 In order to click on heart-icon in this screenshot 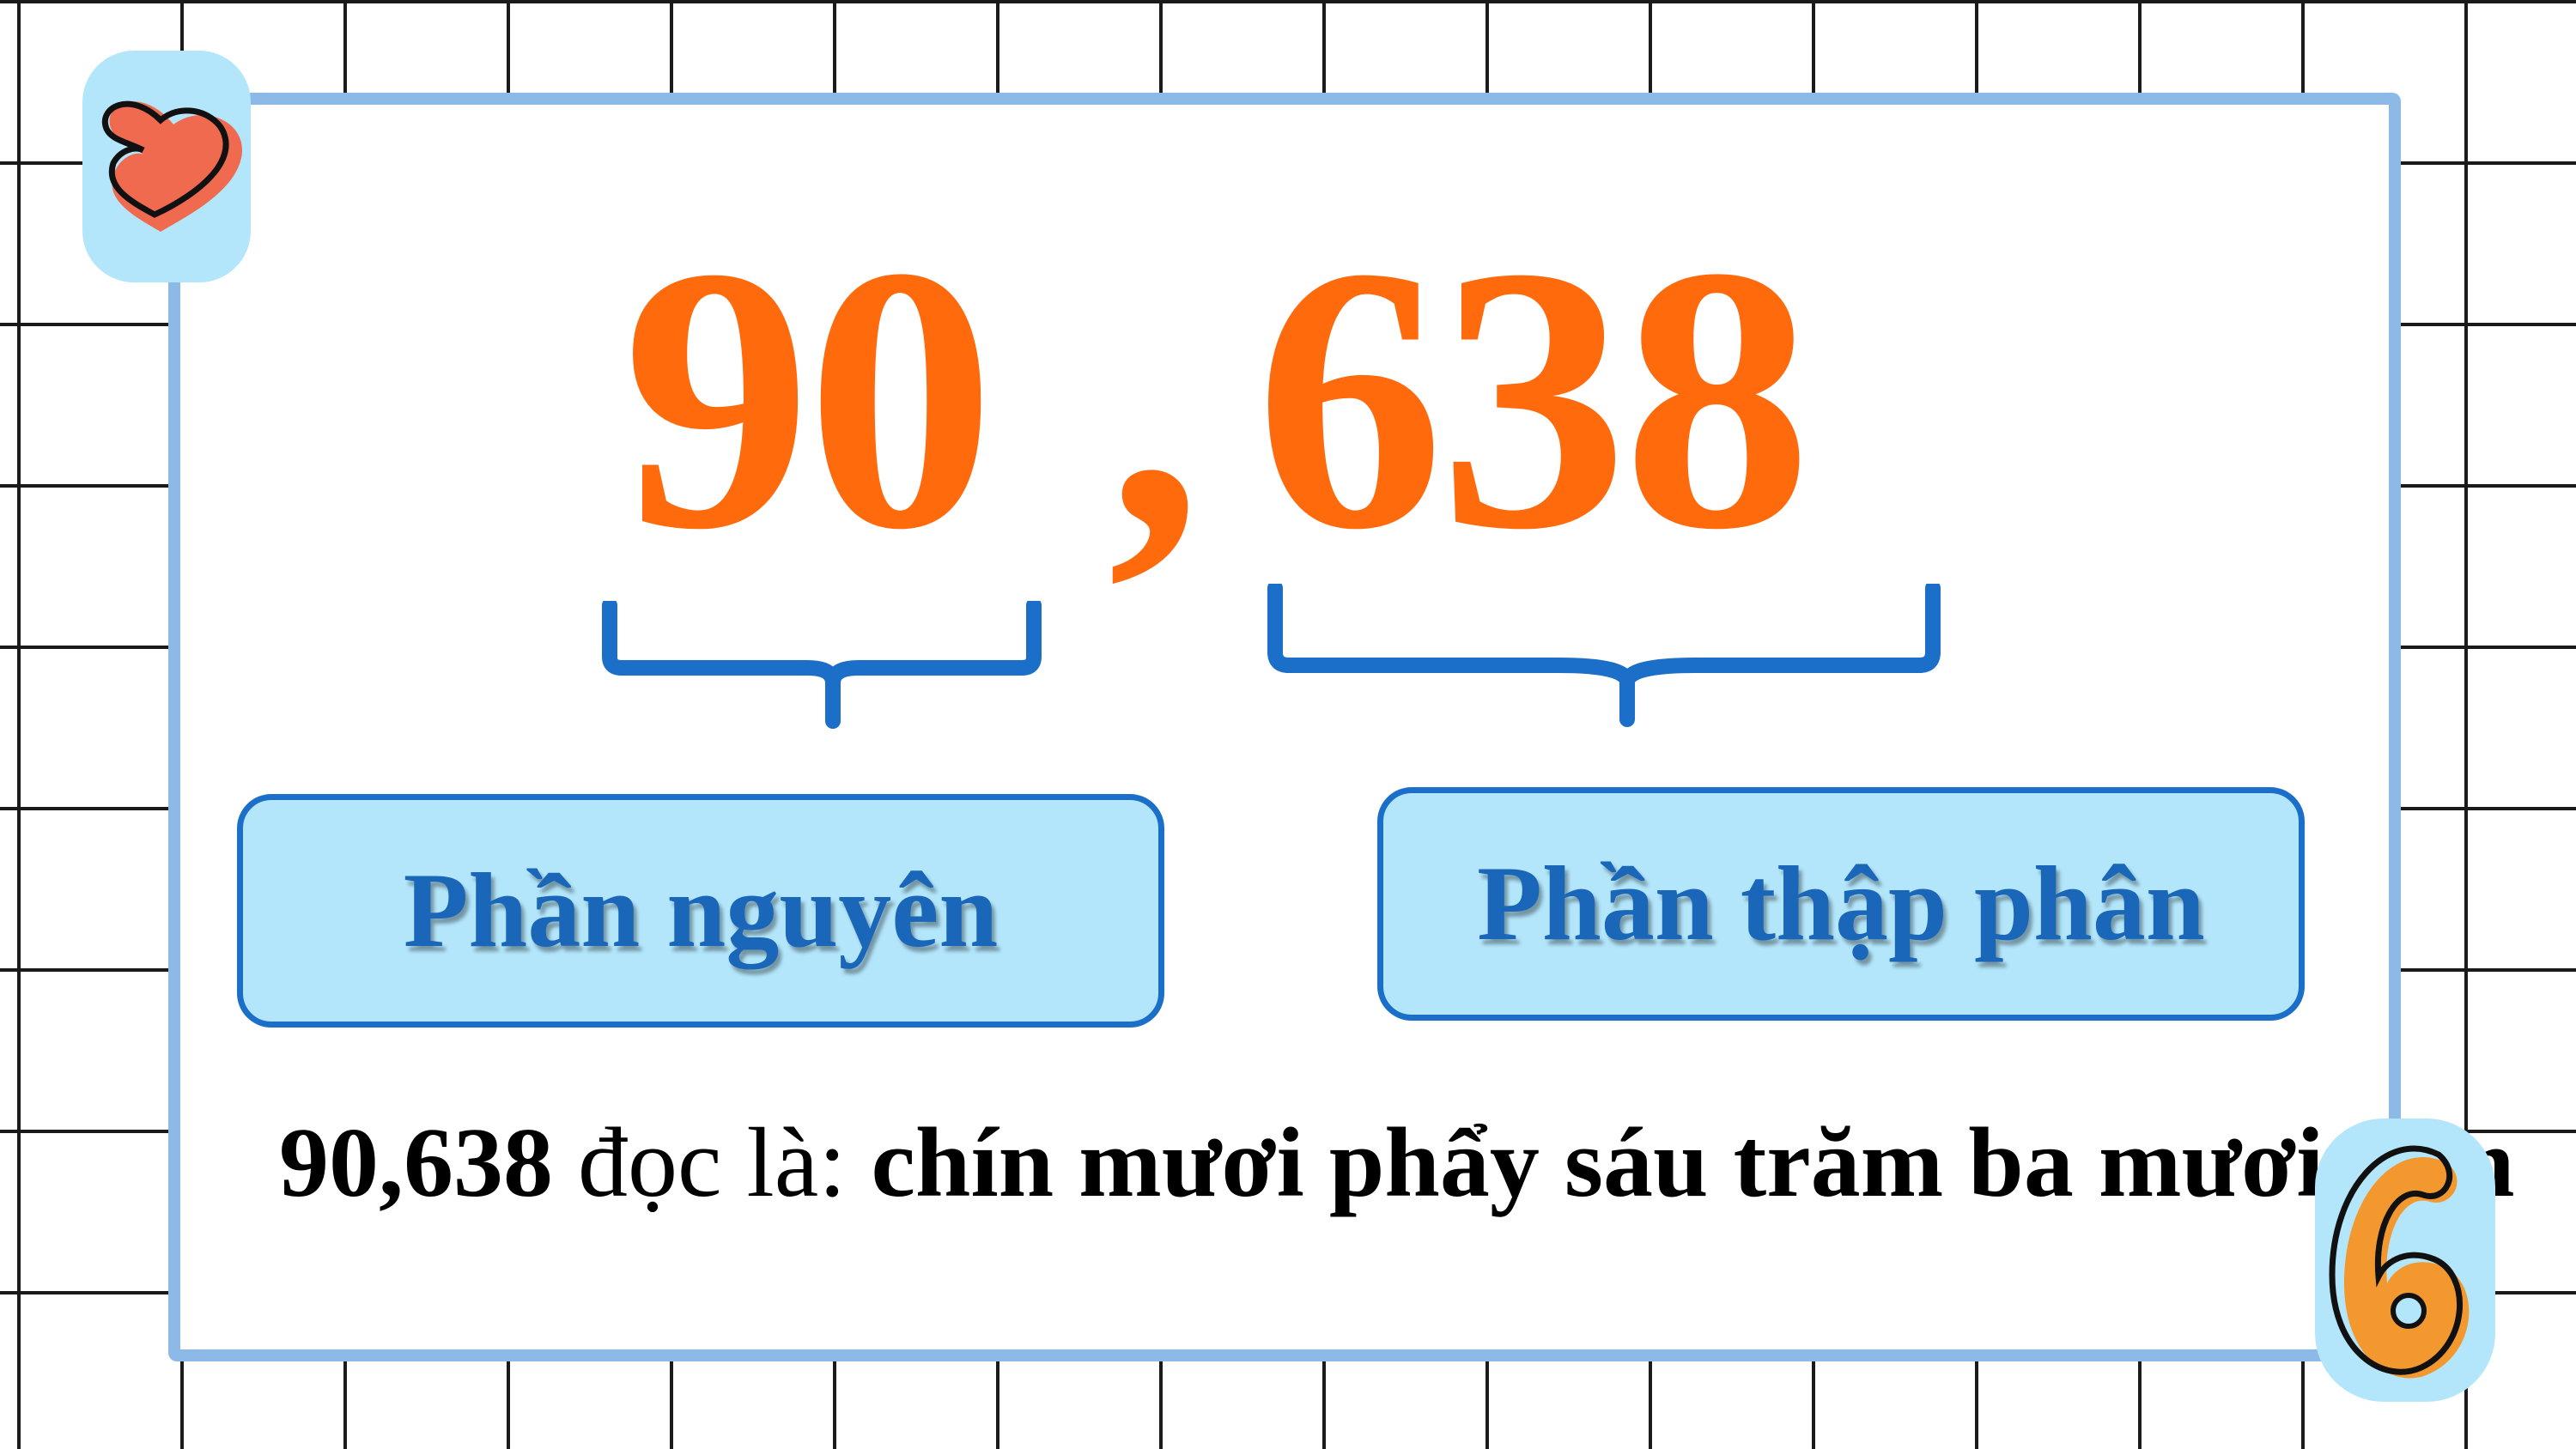, I will do `click(169, 167)`.